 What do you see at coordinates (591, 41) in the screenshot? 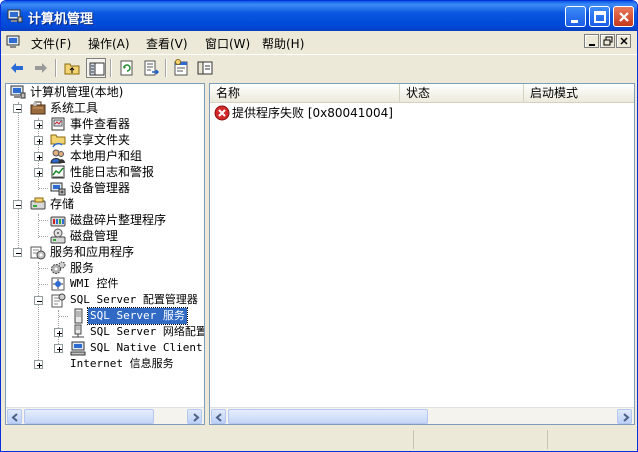
I see `mdi-minimize-button` at bounding box center [591, 41].